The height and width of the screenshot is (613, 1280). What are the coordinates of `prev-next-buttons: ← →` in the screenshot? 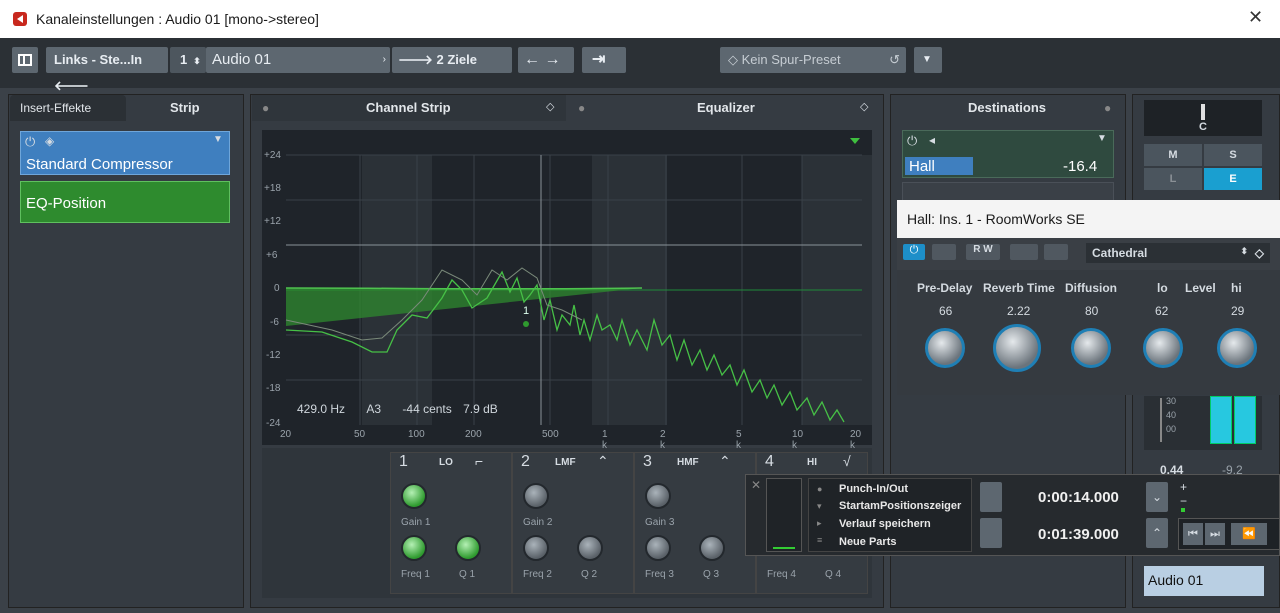 It's located at (546, 60).